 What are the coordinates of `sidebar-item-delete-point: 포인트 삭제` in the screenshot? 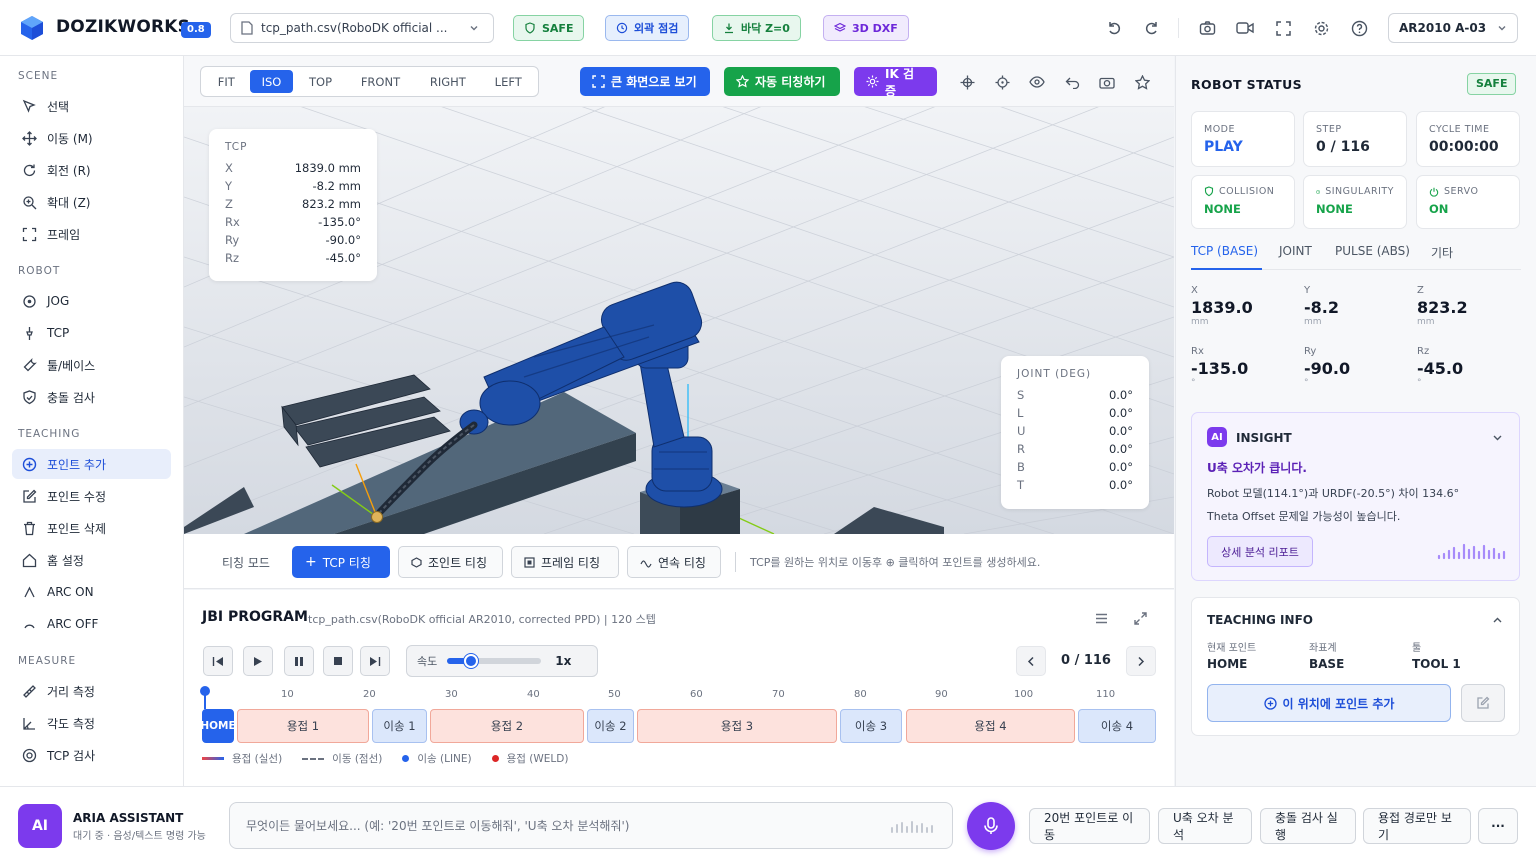 It's located at (91, 528).